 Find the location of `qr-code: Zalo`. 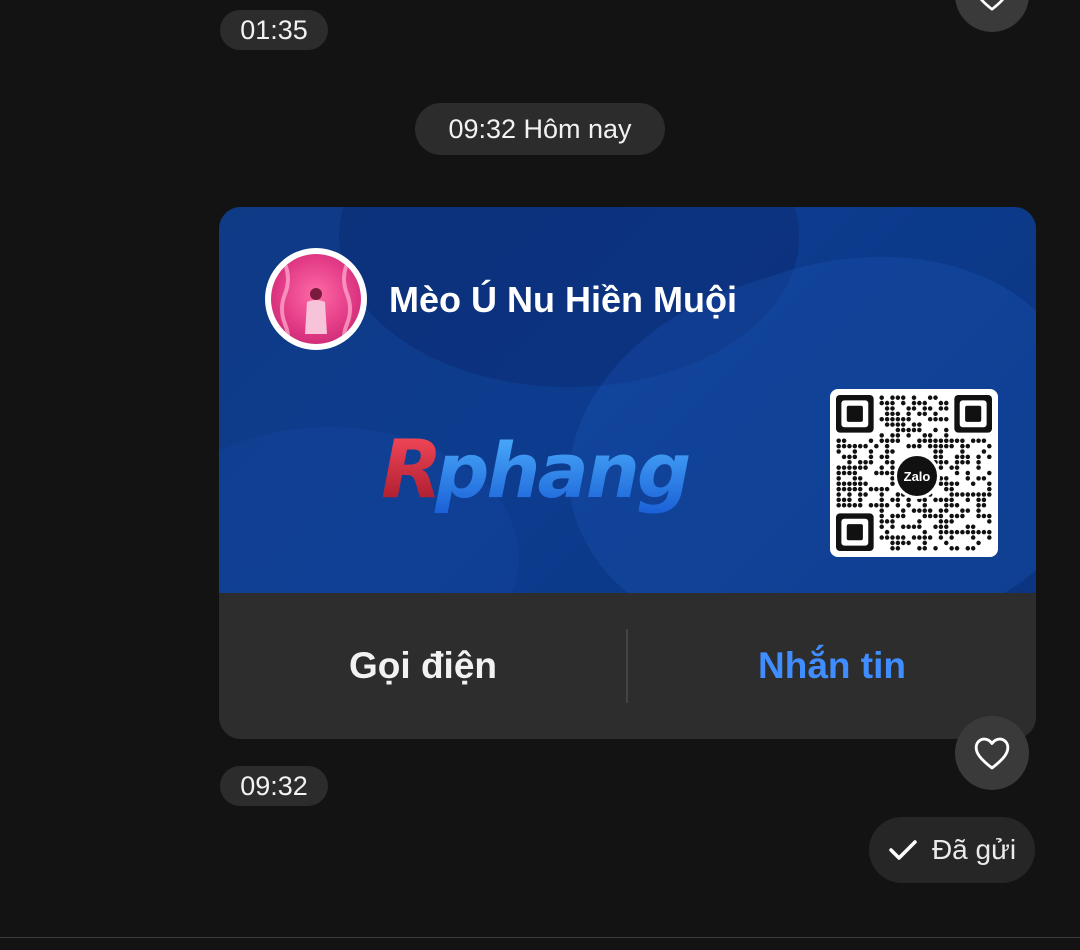

qr-code: Zalo is located at coordinates (914, 473).